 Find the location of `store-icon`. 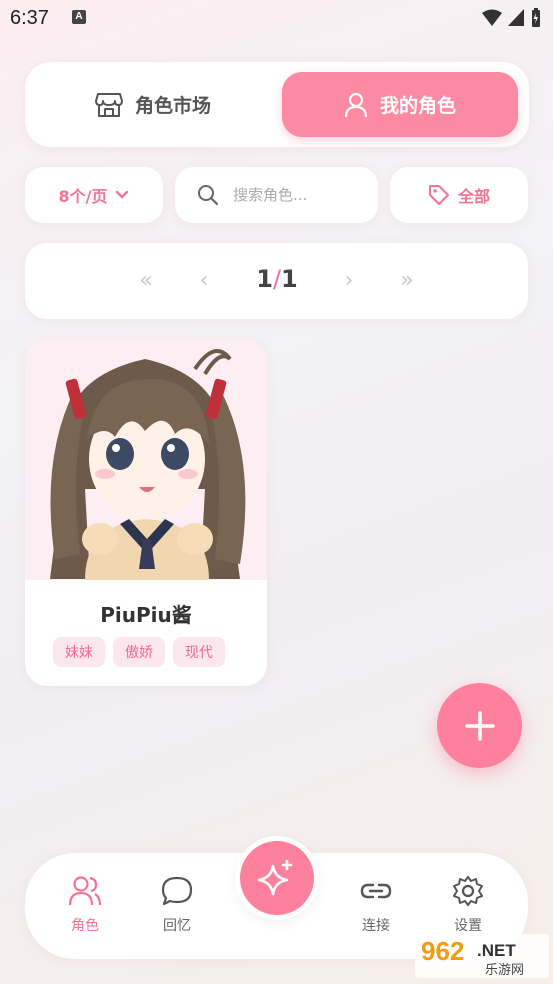

store-icon is located at coordinates (108, 104).